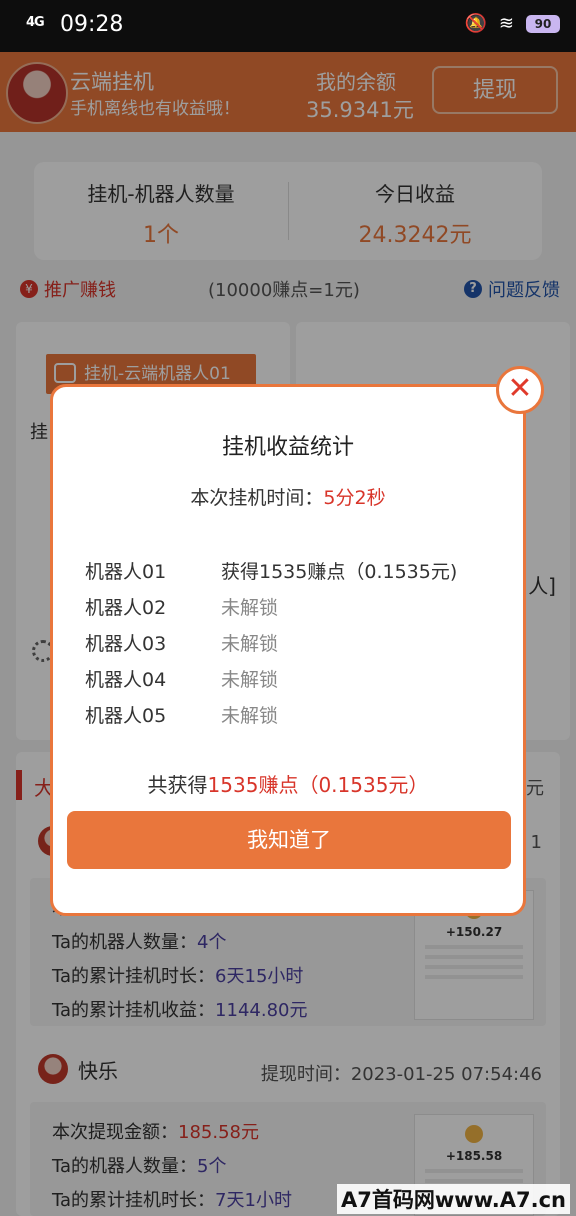 The width and height of the screenshot is (576, 1216). I want to click on robot-status: 获得1535赚点（0.1535元), so click(339, 572).